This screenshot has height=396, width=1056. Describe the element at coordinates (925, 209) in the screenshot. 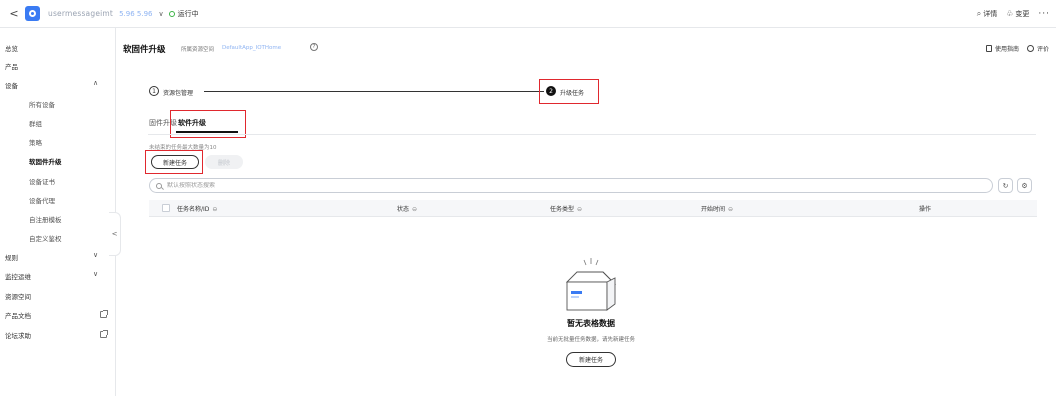

I see `column-actions: 操作` at that location.